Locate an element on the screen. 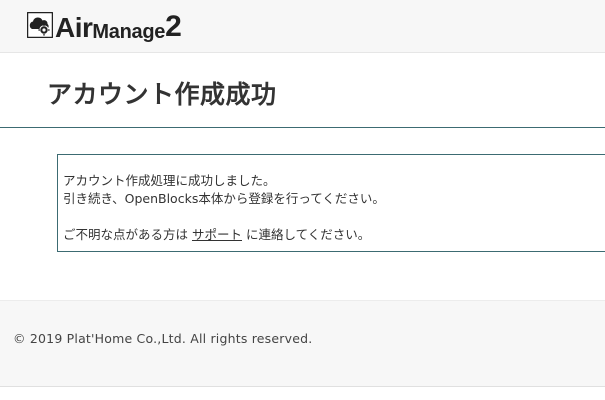 The height and width of the screenshot is (400, 605). support-link: サポート is located at coordinates (217, 234).